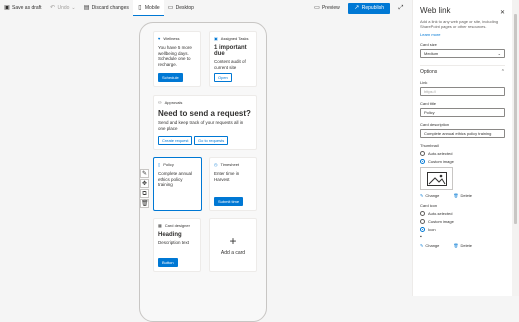 This screenshot has height=322, width=519. I want to click on preview-icon: ▭, so click(317, 8).